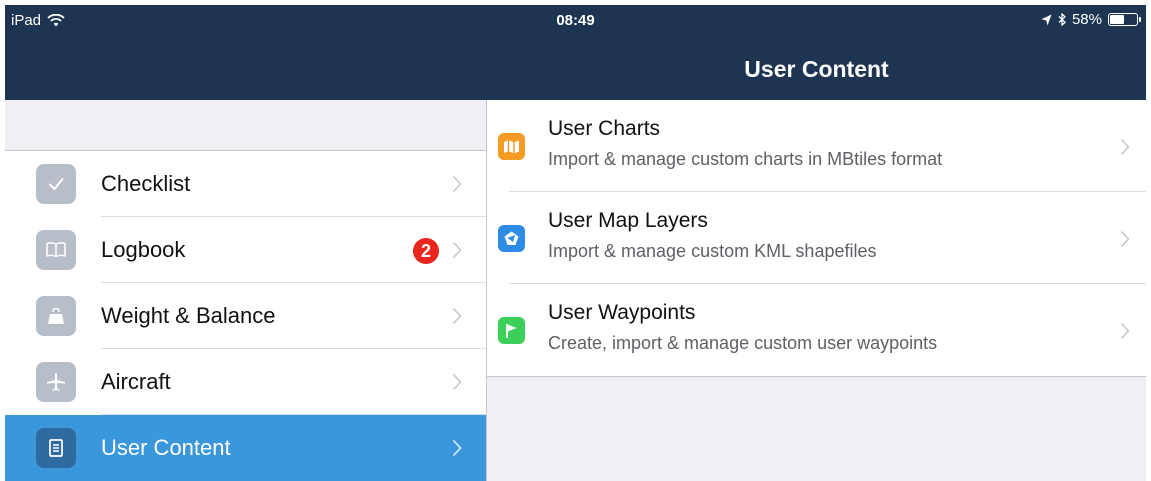 The width and height of the screenshot is (1151, 481). I want to click on airplane-icon, so click(56, 382).